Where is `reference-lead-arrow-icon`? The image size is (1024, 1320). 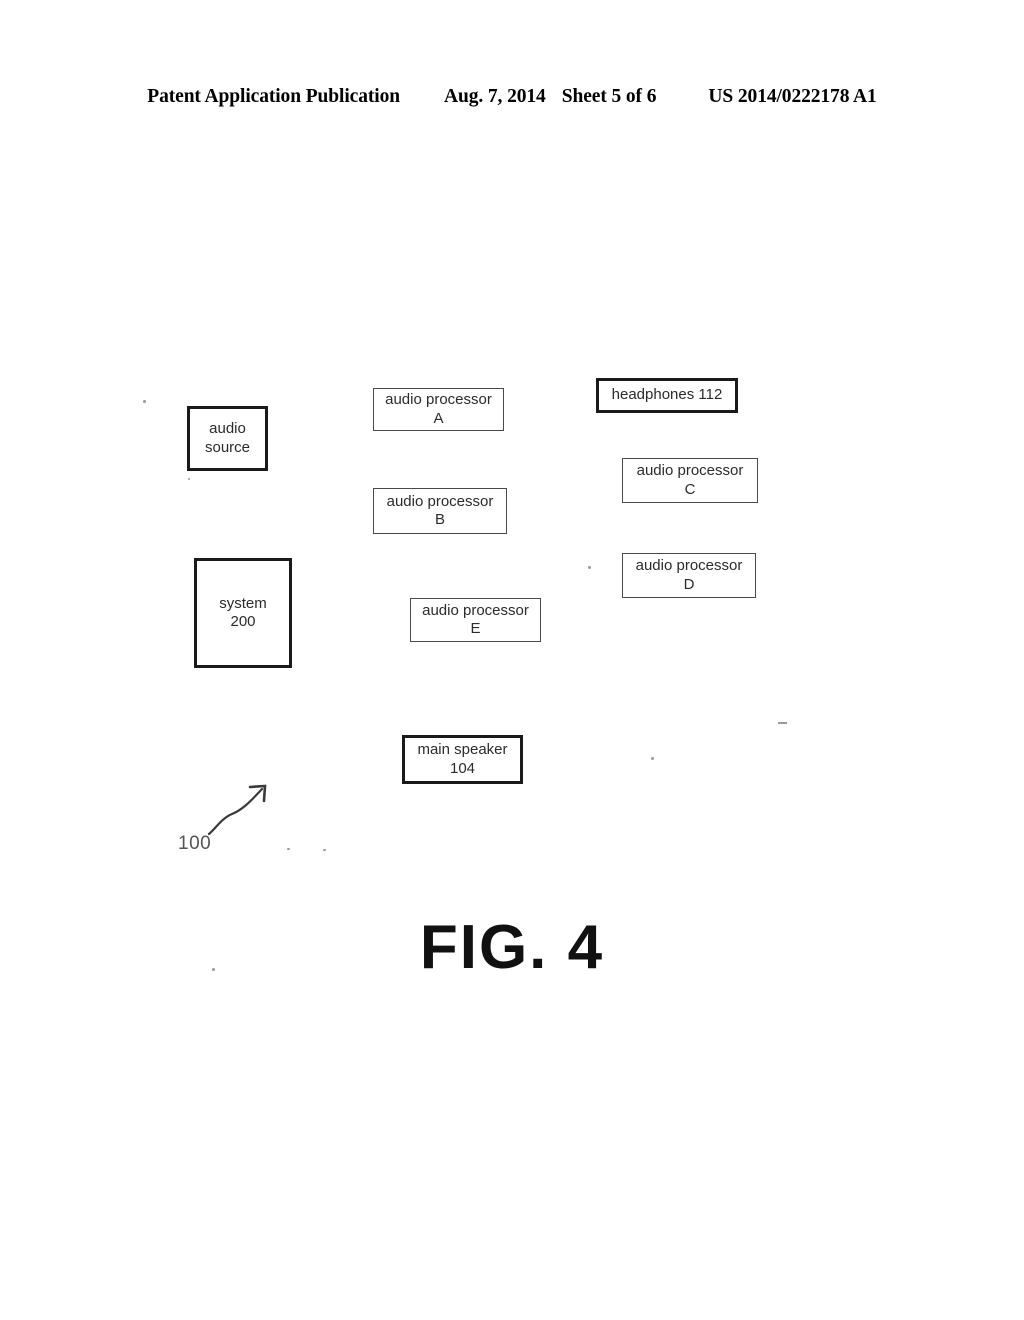 reference-lead-arrow-icon is located at coordinates (237, 810).